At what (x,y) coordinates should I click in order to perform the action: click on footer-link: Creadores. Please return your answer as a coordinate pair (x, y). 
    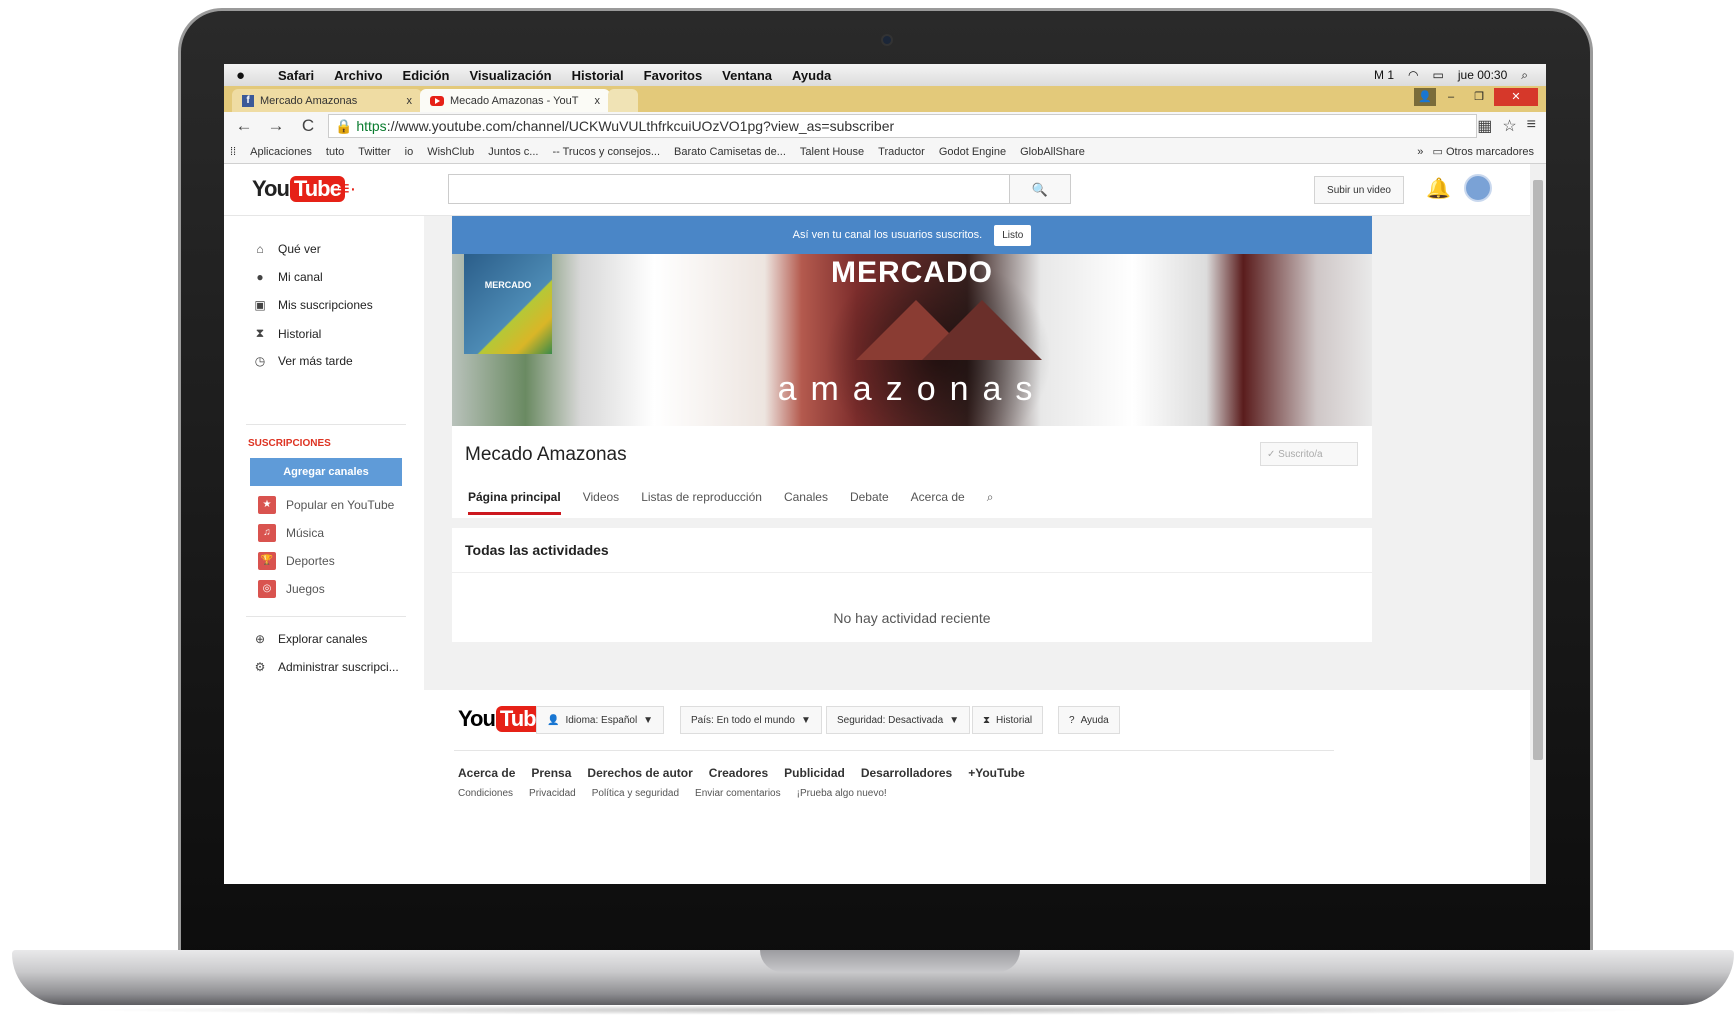
    Looking at the image, I should click on (738, 773).